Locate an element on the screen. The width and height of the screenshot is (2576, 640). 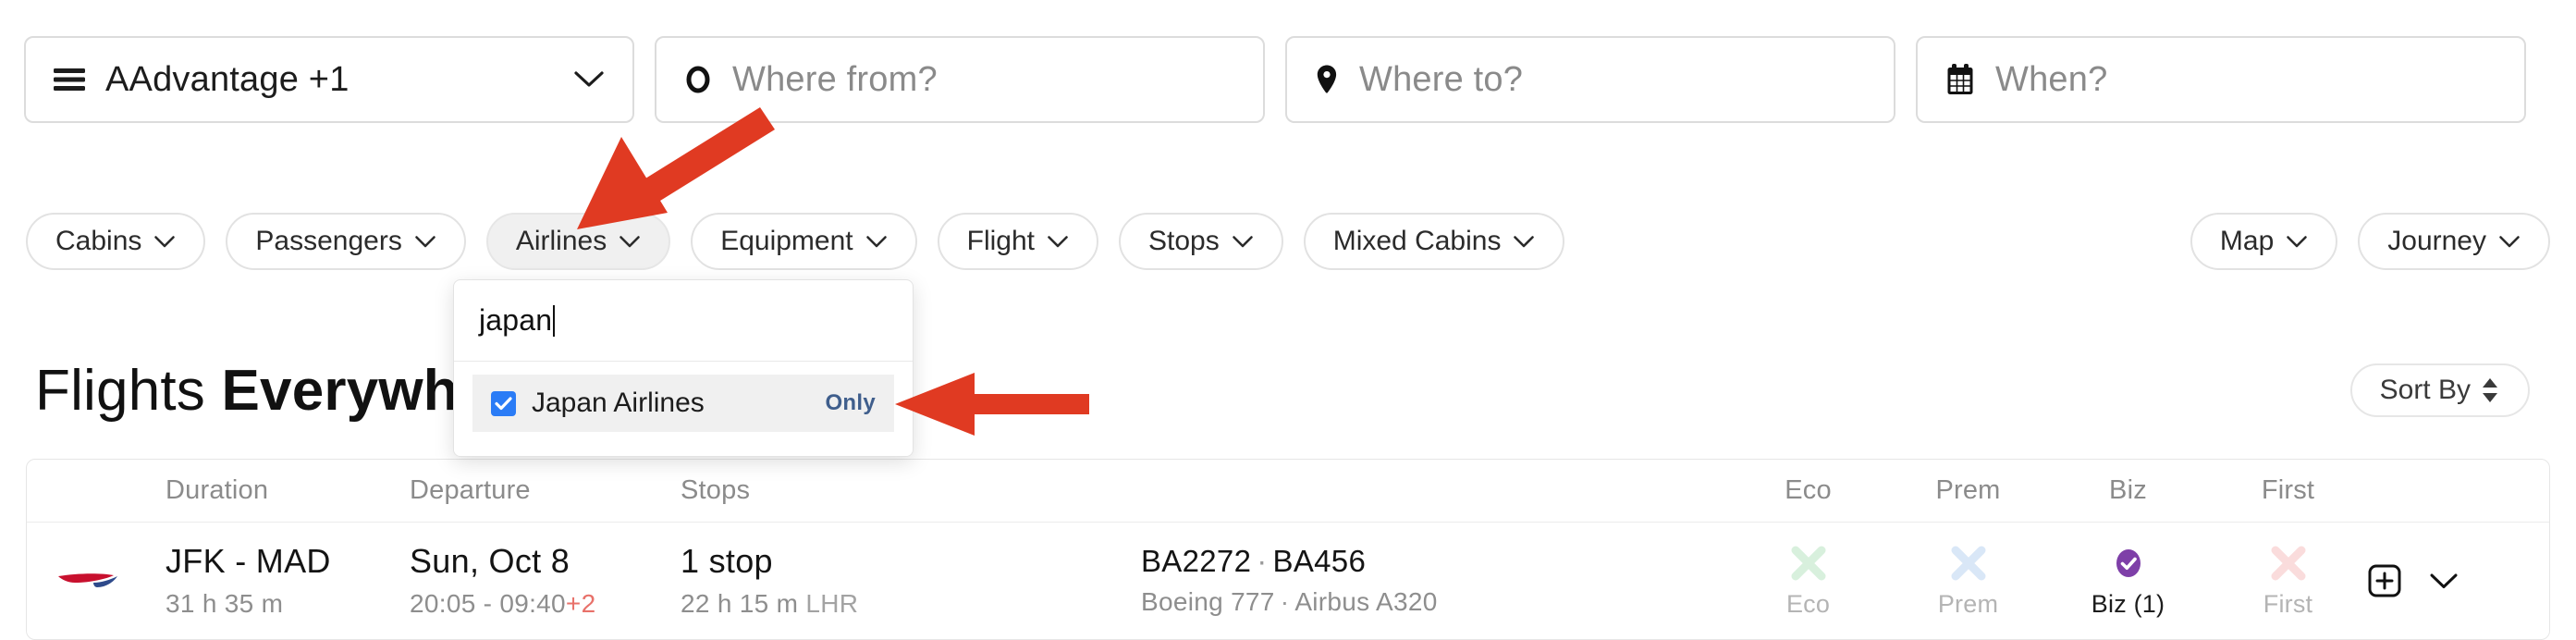
filter-chip-flight: Flight is located at coordinates (1018, 241).